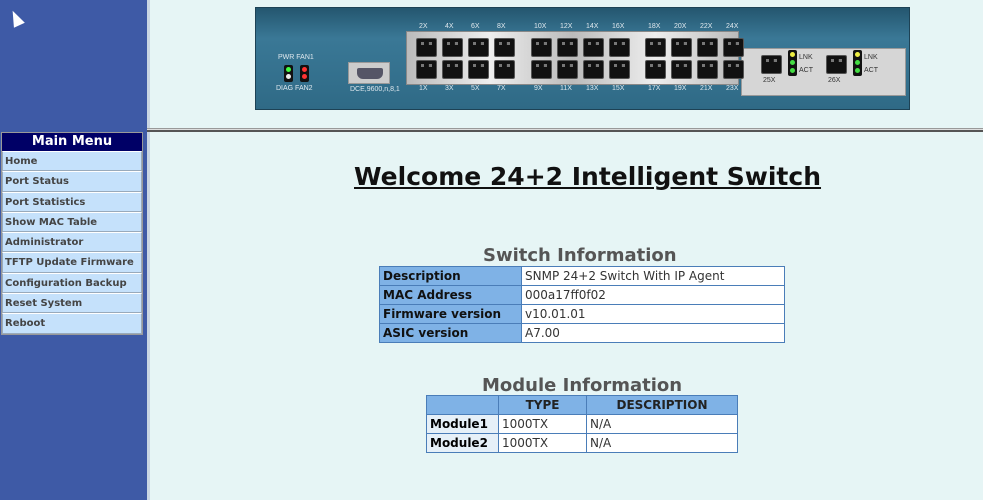 This screenshot has height=500, width=983. What do you see at coordinates (706, 26) in the screenshot?
I see `port-label: 22X` at bounding box center [706, 26].